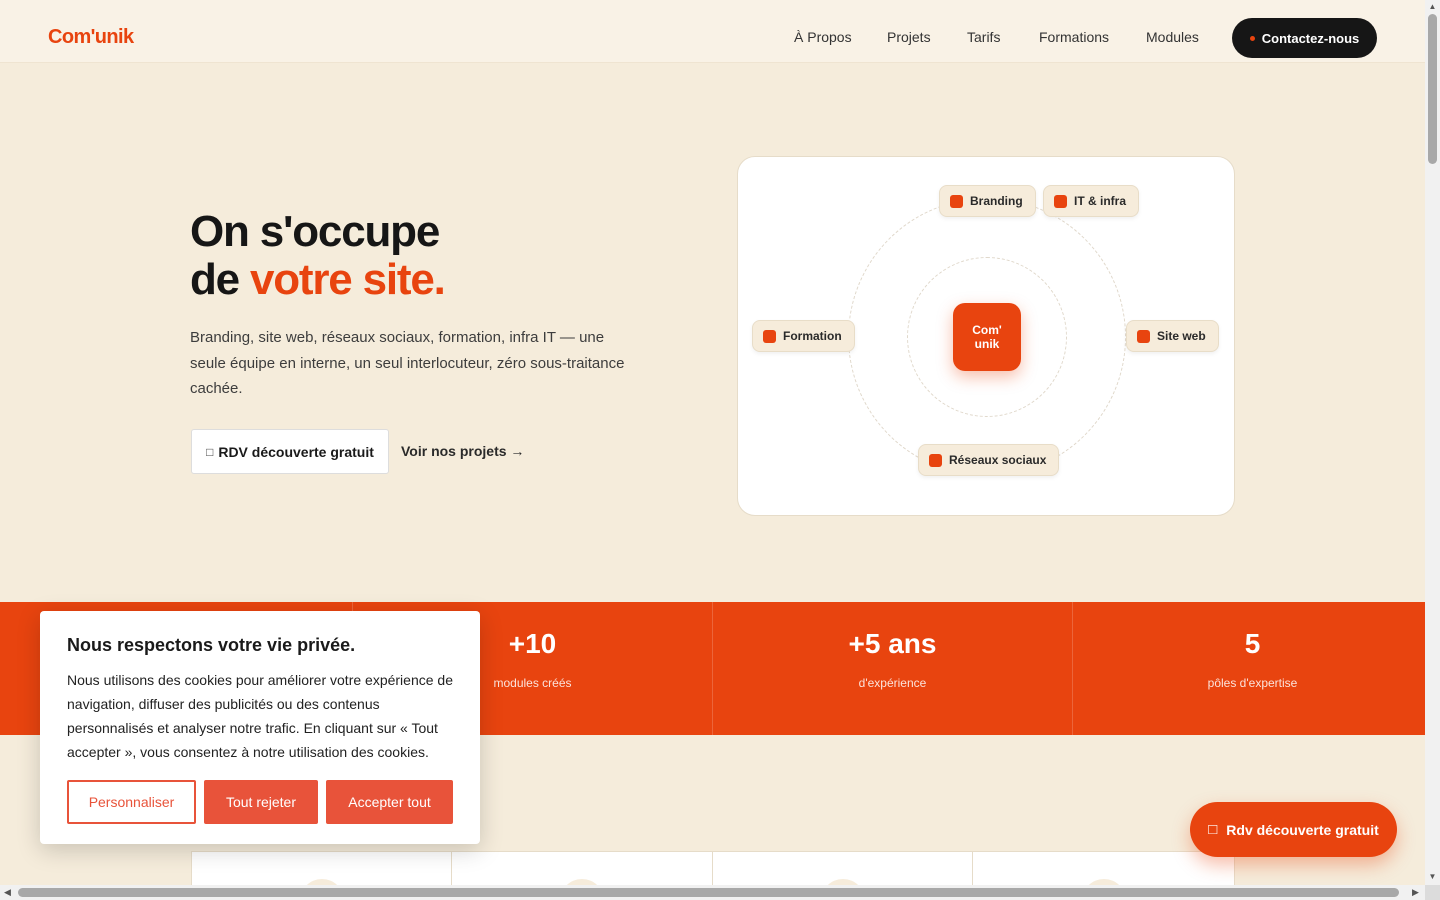 The image size is (1440, 900). What do you see at coordinates (1074, 37) in the screenshot?
I see `nav-link-formations: Formations` at bounding box center [1074, 37].